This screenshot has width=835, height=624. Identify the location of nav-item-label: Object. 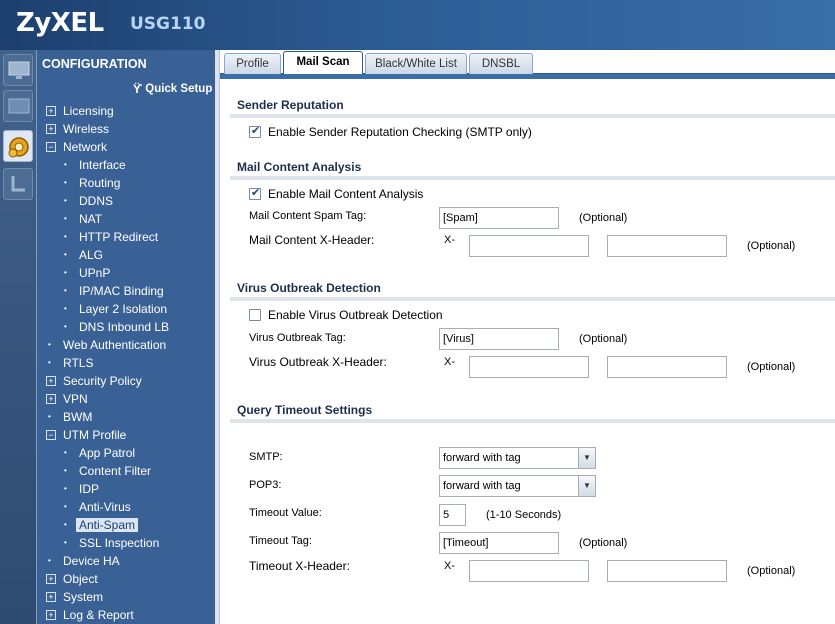
(80, 579).